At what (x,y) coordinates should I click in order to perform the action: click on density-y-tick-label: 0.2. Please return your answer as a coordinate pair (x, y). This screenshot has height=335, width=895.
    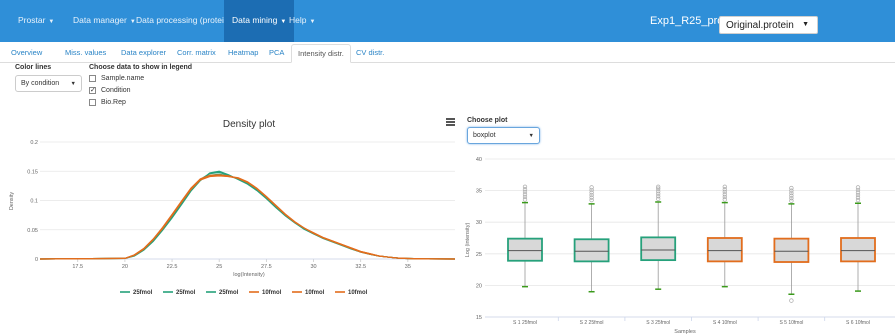
    Looking at the image, I should click on (34, 143).